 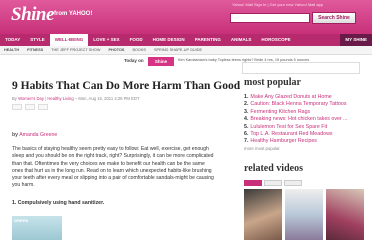 What do you see at coordinates (116, 50) in the screenshot?
I see `subnav-item-photos: PHOTOS` at bounding box center [116, 50].